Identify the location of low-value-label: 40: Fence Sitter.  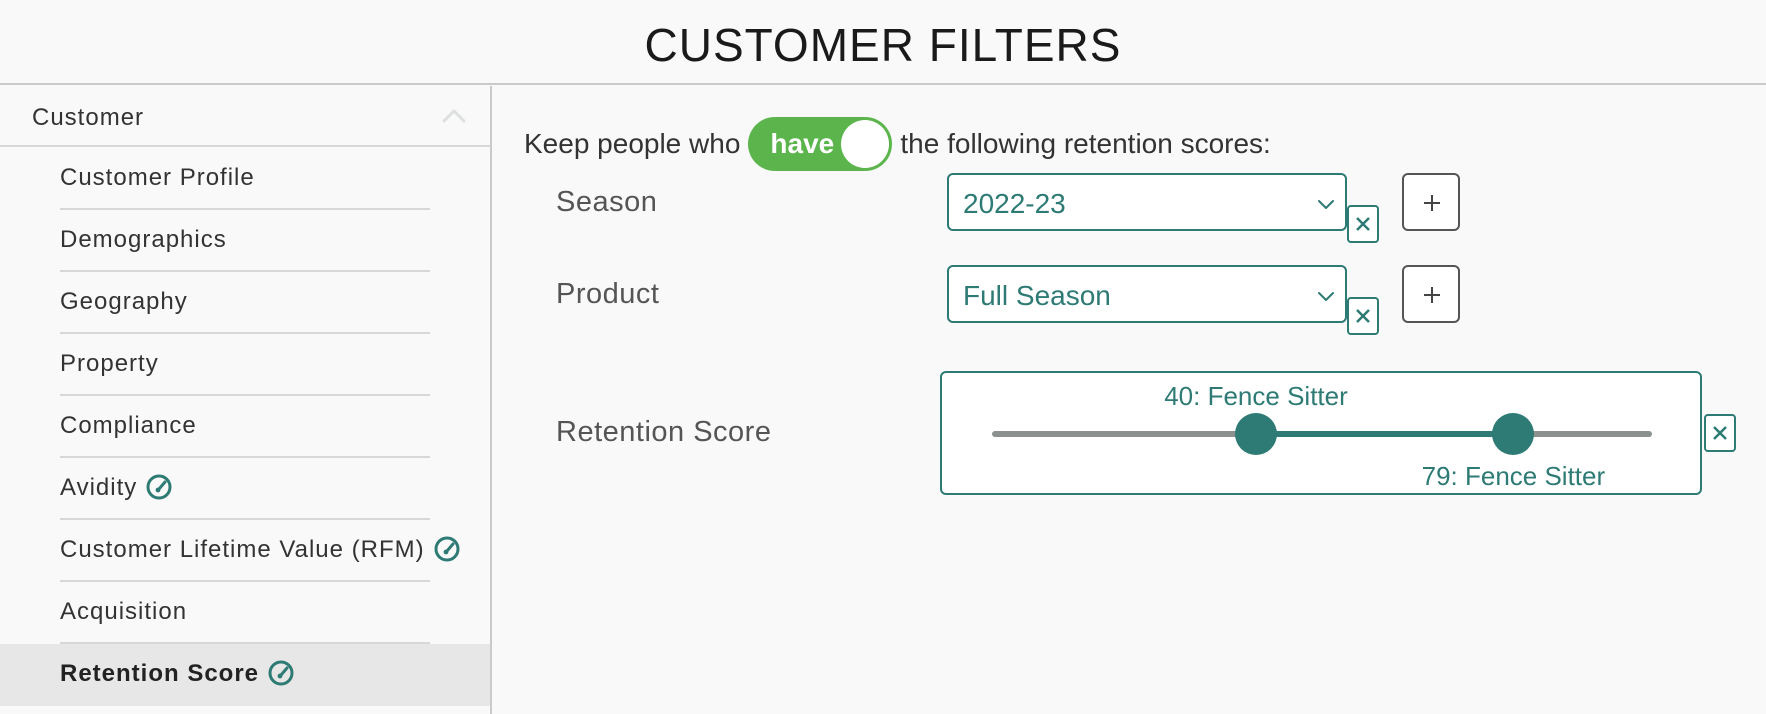
(1256, 396).